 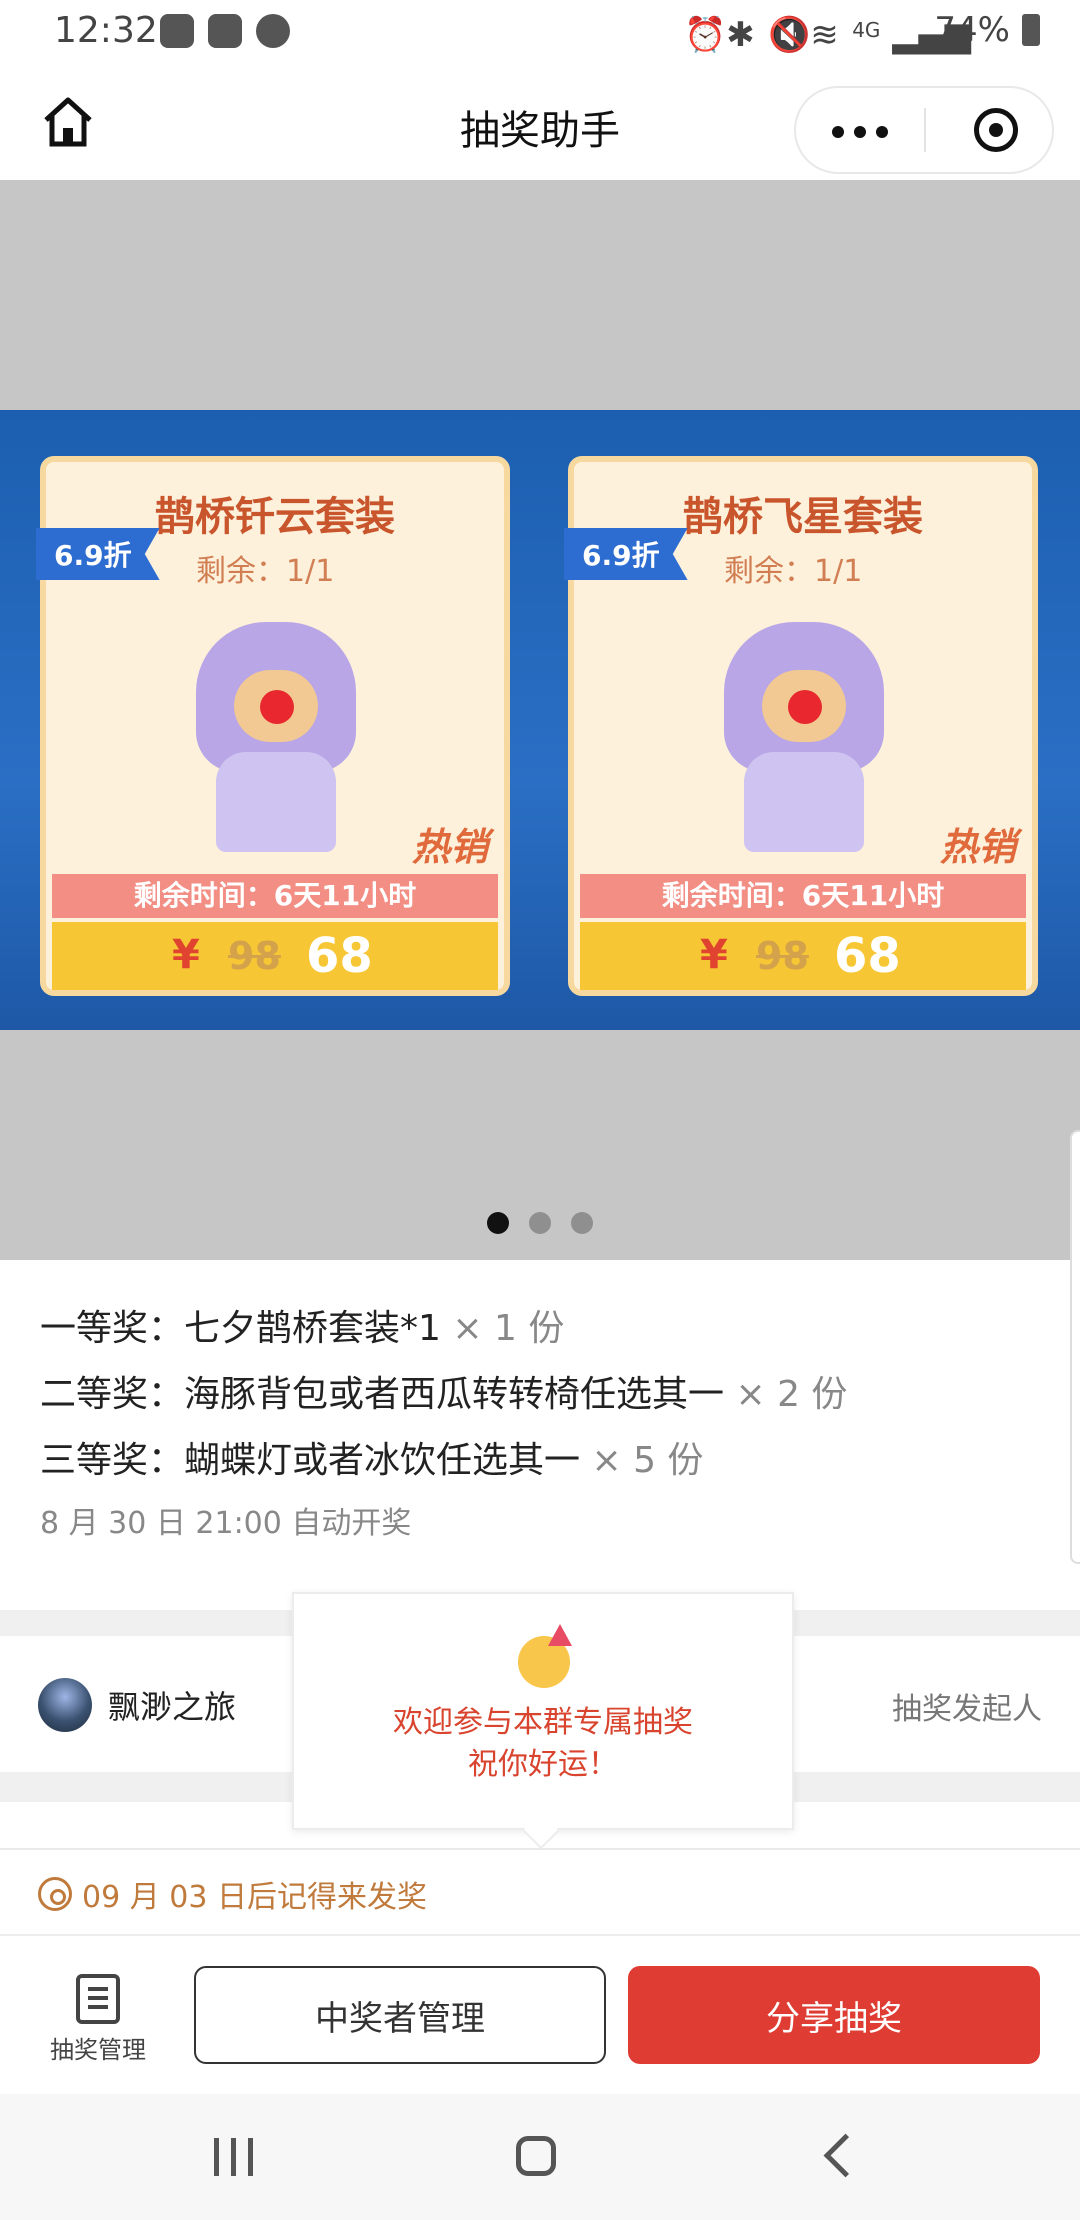 I want to click on battery-icon, so click(x=1031, y=30).